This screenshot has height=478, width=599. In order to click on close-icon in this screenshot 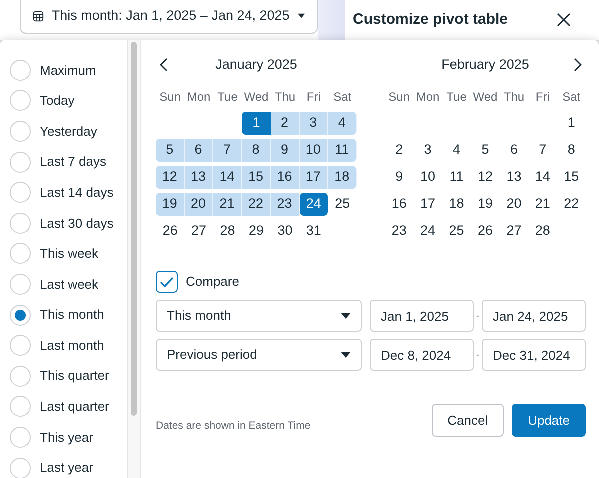, I will do `click(564, 20)`.